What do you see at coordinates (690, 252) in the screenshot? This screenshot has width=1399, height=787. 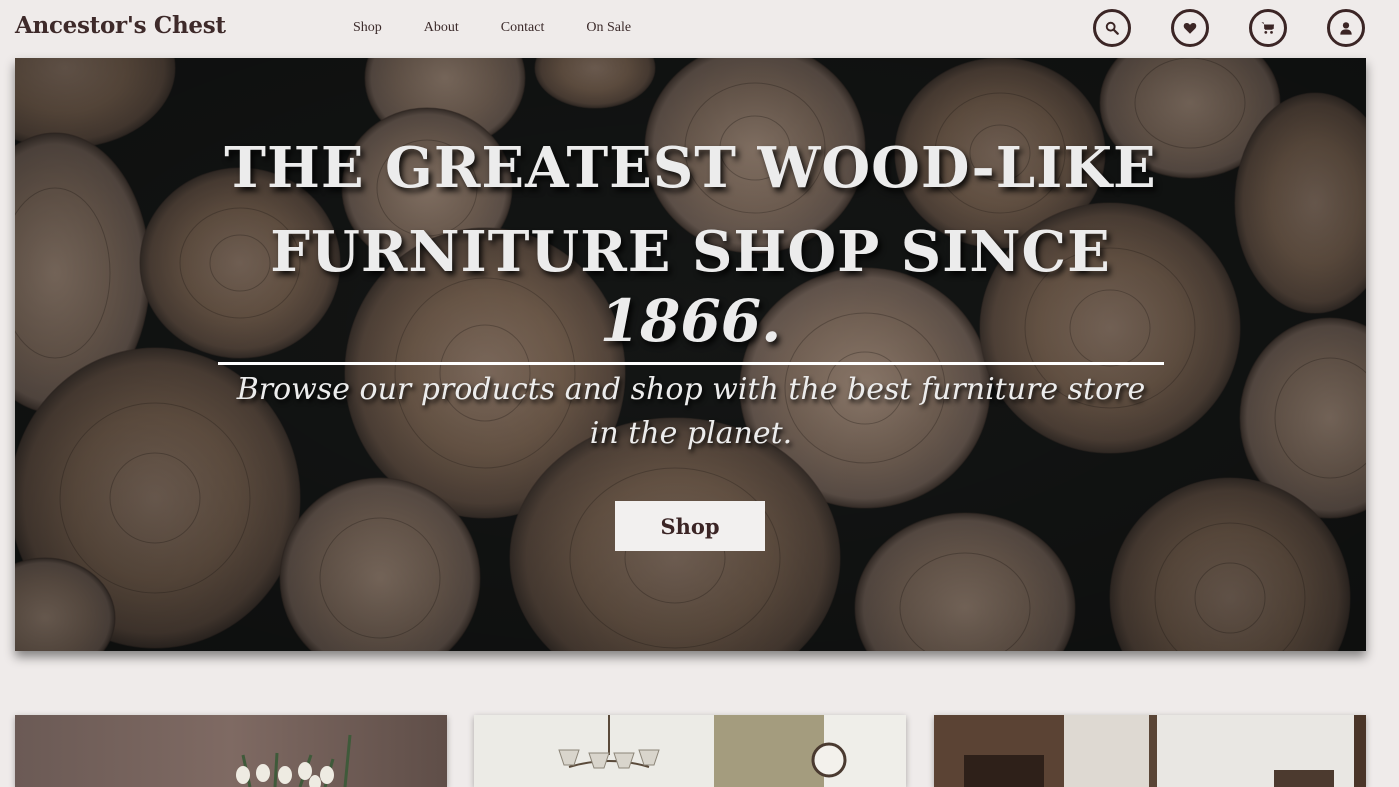 I see `hero-headline-line-2: FURNITURE SHOP SINCE` at bounding box center [690, 252].